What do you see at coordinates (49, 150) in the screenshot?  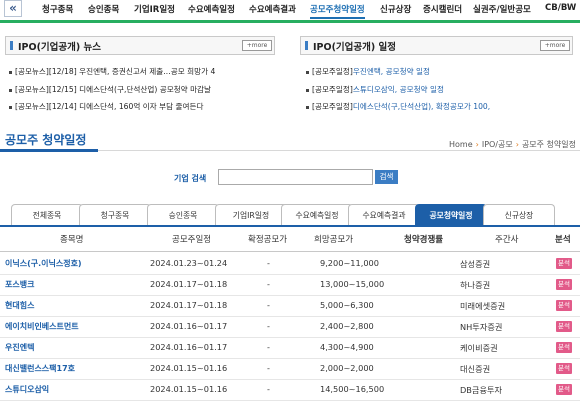 I see `title-underline` at bounding box center [49, 150].